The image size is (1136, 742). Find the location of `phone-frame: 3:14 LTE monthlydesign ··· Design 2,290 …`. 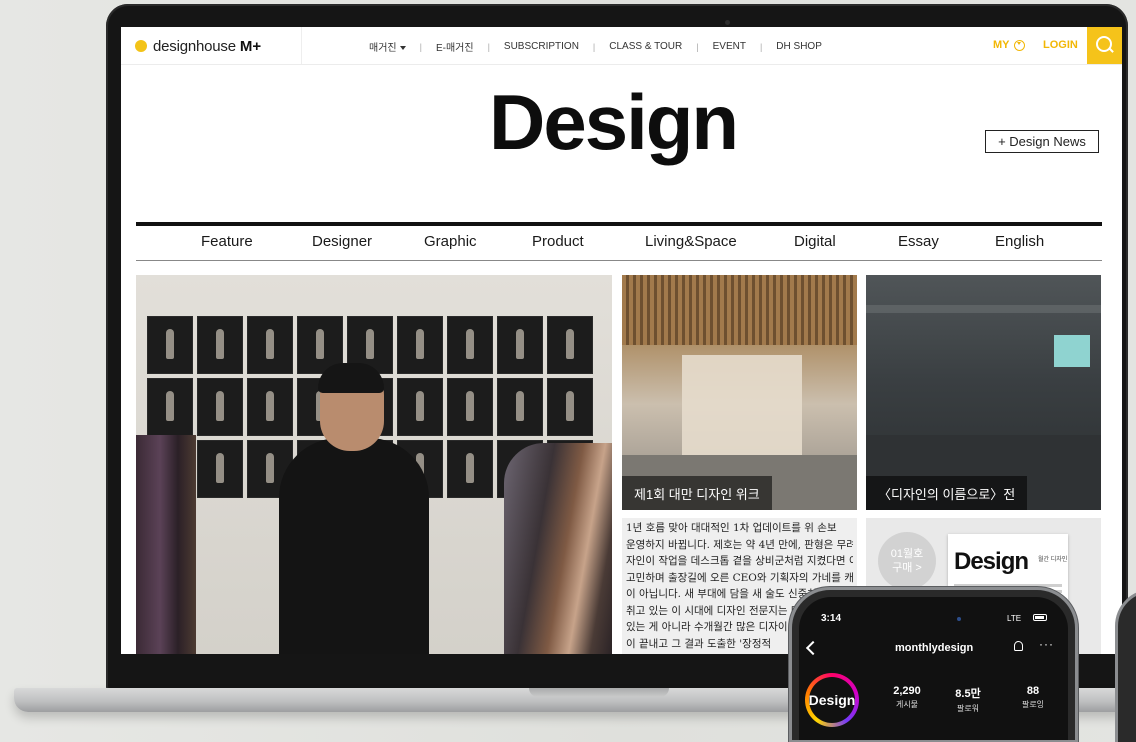

phone-frame: 3:14 LTE monthlydesign ··· Design 2,290 … is located at coordinates (933, 665).